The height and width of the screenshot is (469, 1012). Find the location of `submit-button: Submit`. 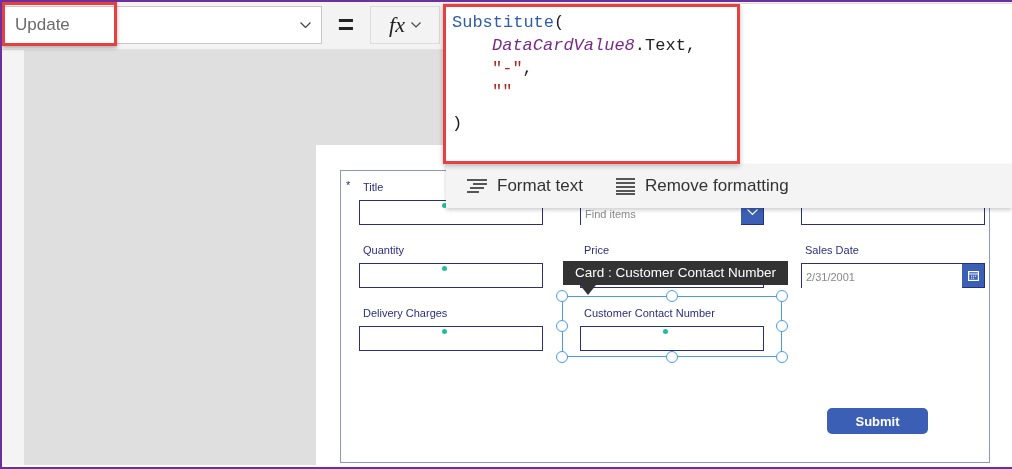

submit-button: Submit is located at coordinates (877, 421).